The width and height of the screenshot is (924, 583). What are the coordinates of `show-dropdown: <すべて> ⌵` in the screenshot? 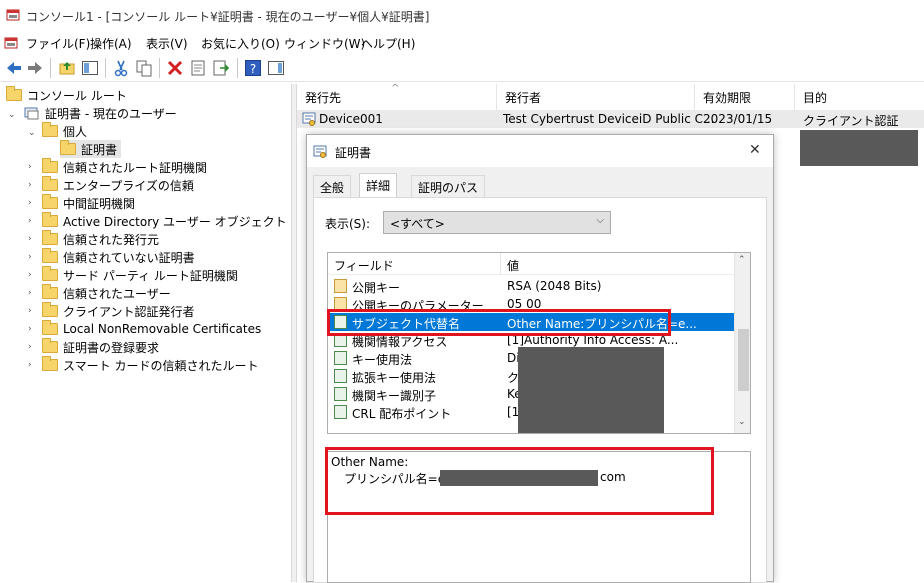 It's located at (497, 222).